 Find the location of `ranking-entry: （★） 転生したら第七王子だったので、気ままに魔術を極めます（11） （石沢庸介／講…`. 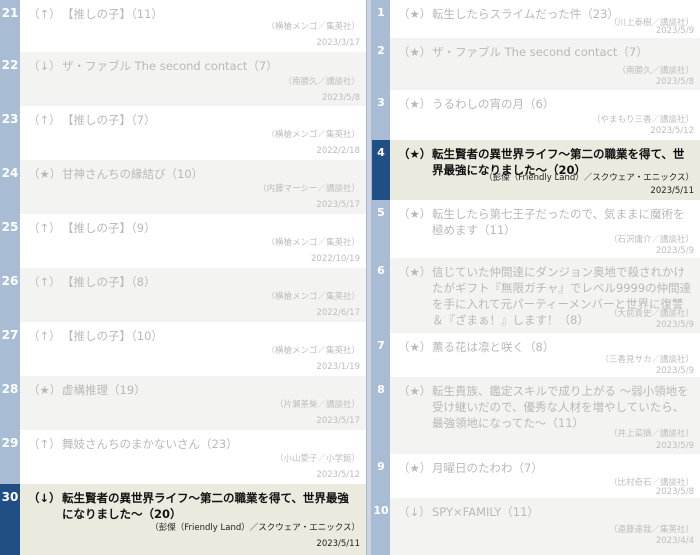

ranking-entry: （★） 転生したら第七王子だったので、気ままに魔術を極めます（11） （石沢庸介／講… is located at coordinates (545, 229).